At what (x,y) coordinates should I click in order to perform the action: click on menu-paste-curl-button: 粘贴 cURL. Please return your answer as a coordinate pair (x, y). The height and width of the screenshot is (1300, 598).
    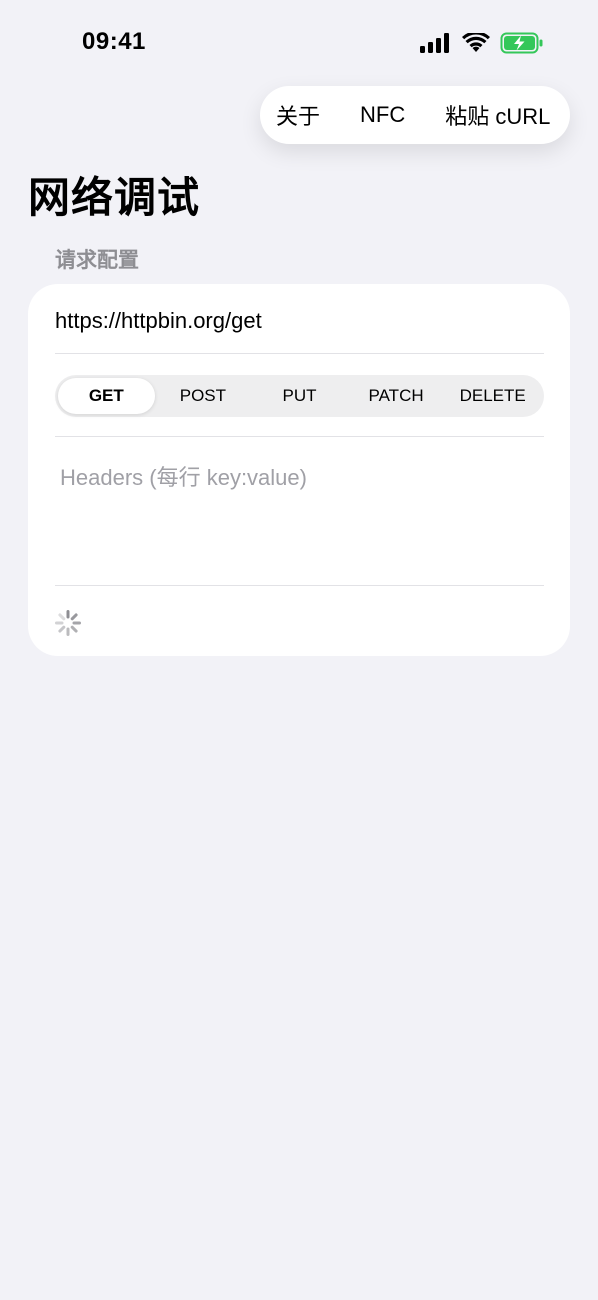
    Looking at the image, I should click on (497, 115).